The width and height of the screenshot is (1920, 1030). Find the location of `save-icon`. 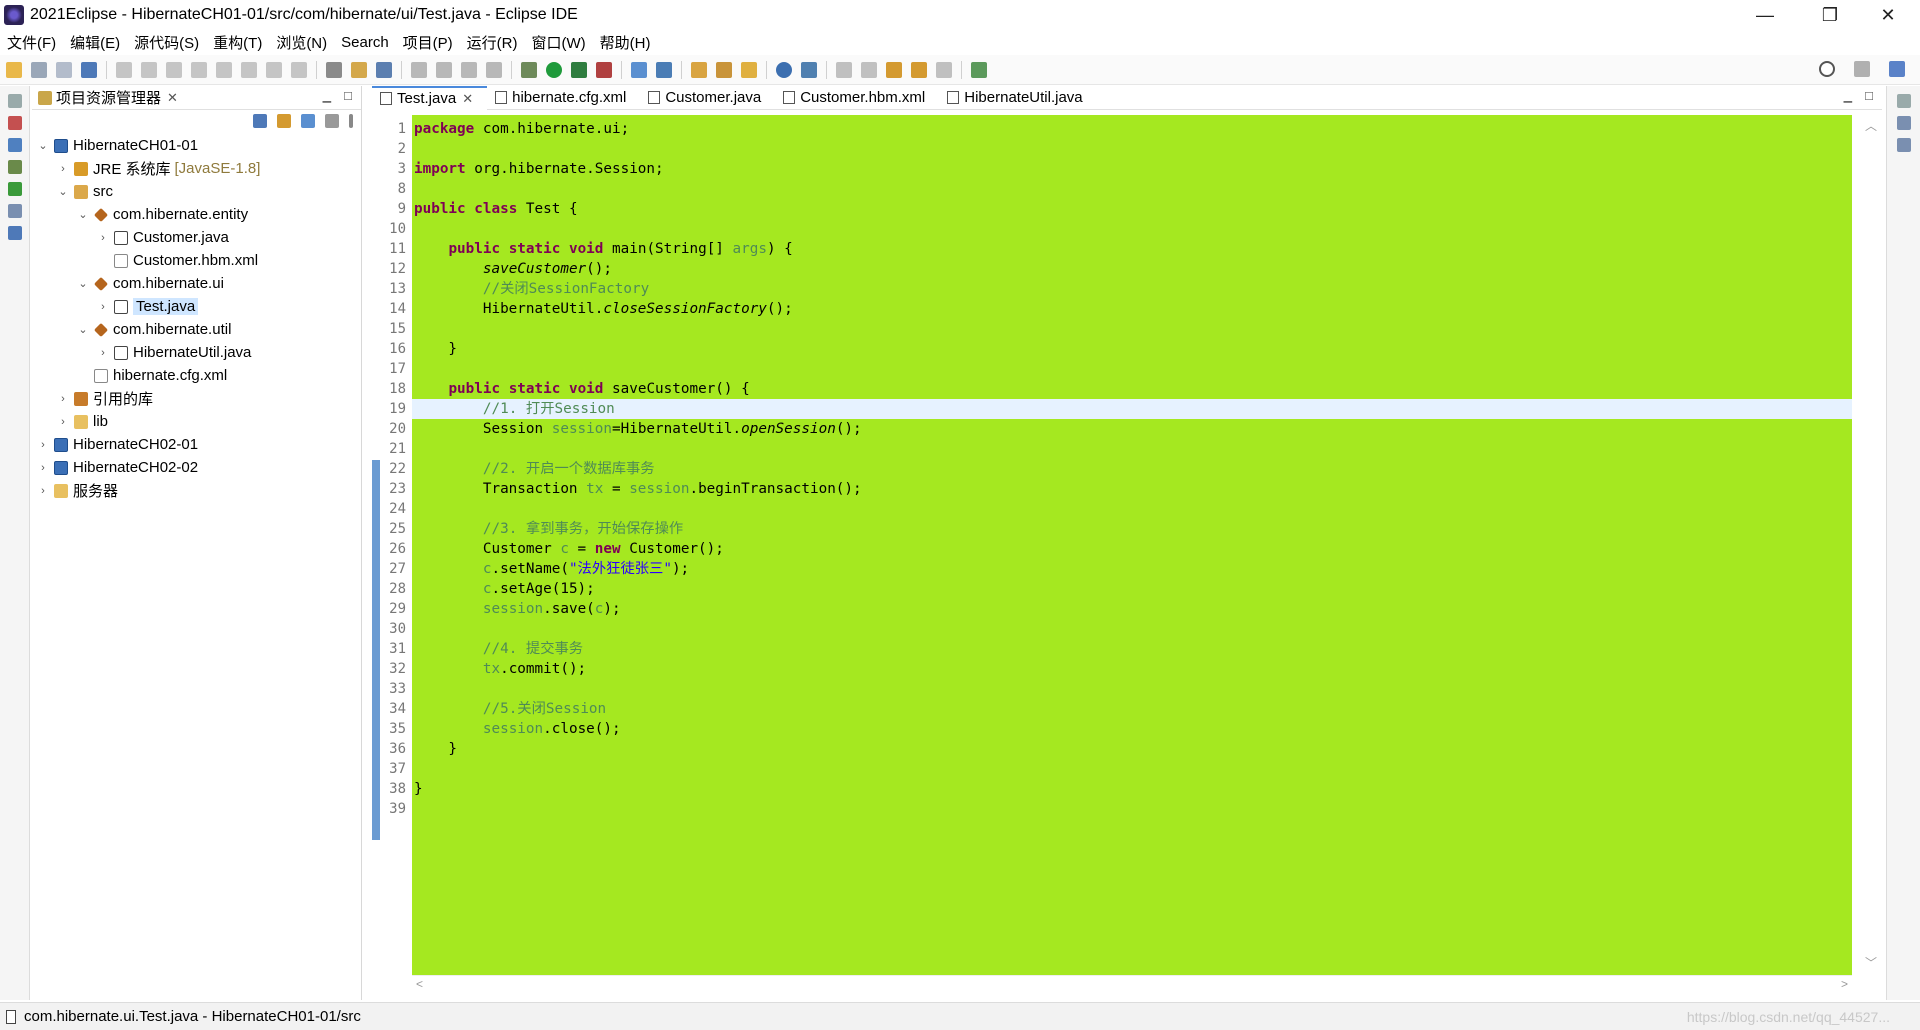

save-icon is located at coordinates (39, 69).